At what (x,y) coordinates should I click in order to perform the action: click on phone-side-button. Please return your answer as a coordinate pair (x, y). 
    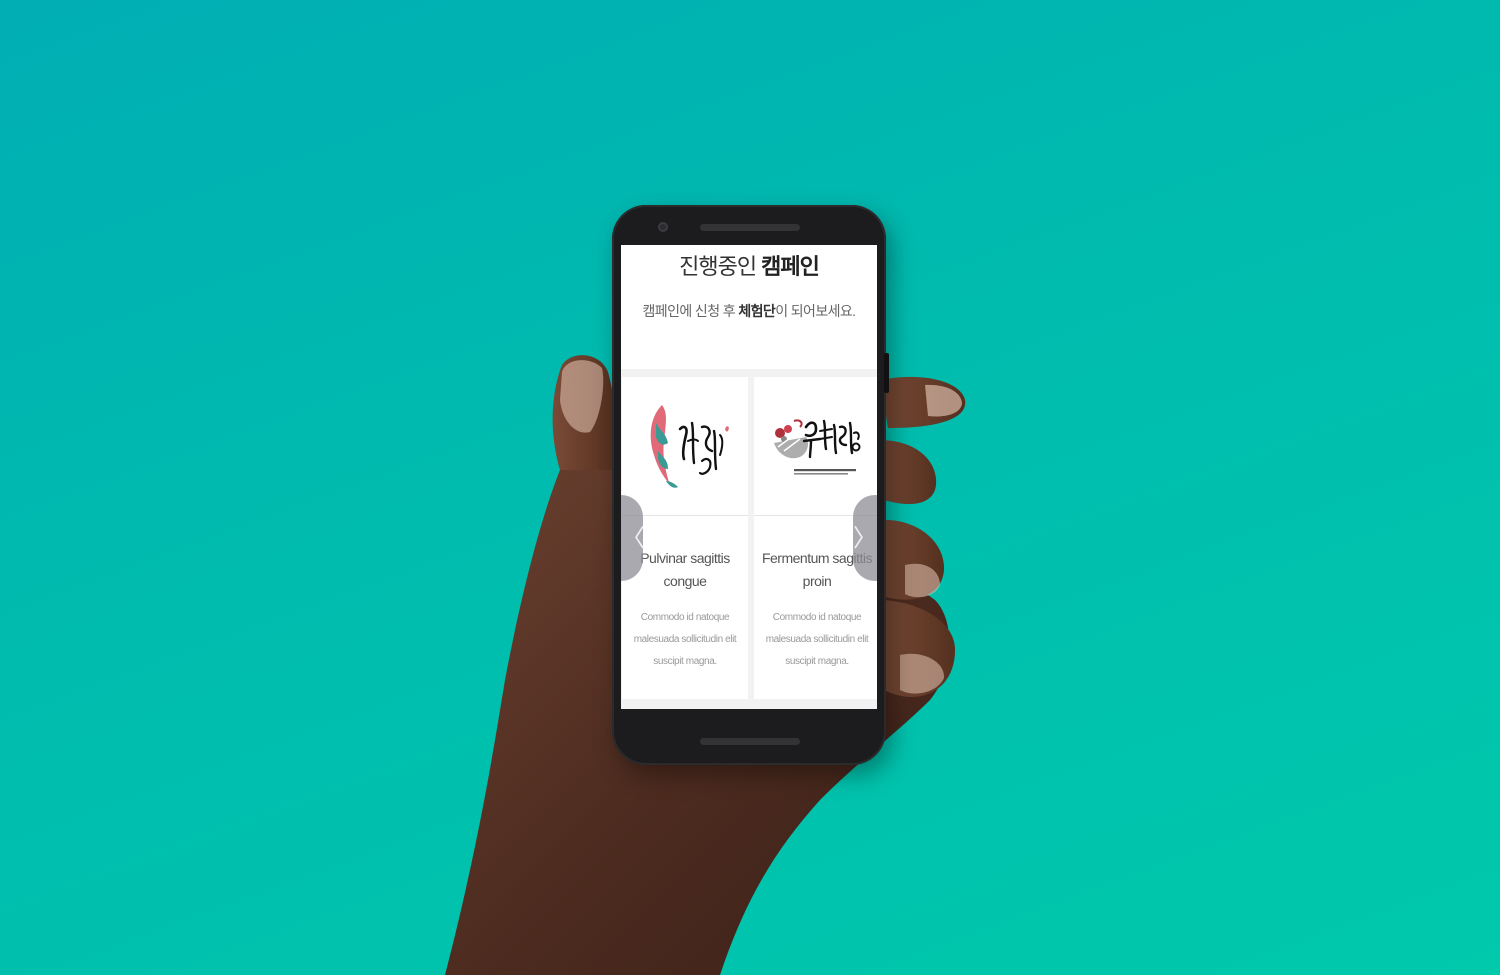
    Looking at the image, I should click on (886, 373).